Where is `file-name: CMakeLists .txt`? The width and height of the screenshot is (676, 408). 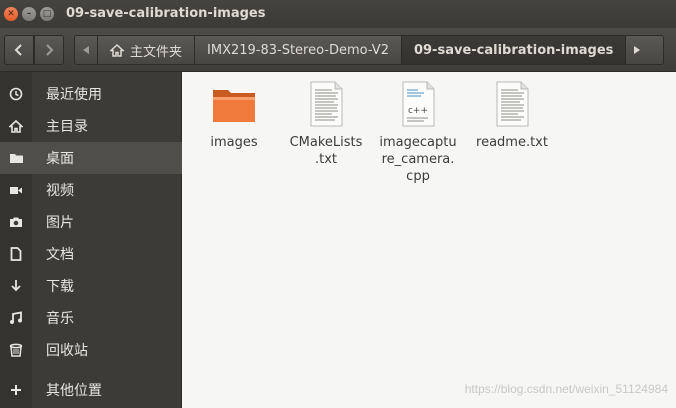
file-name: CMakeLists .txt is located at coordinates (326, 151).